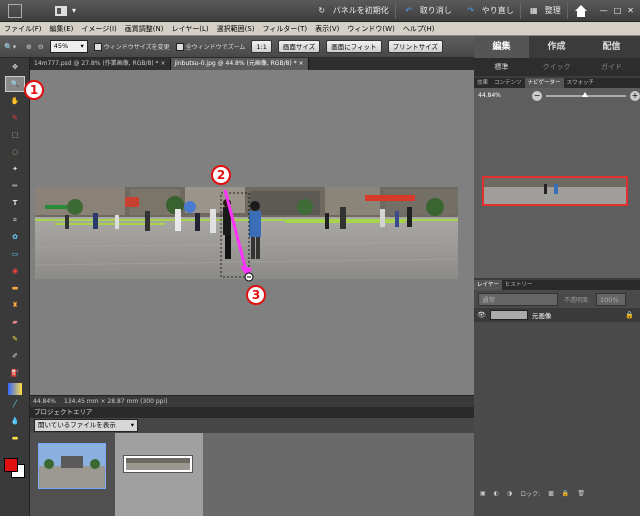 This screenshot has width=640, height=516. What do you see at coordinates (236, 29) in the screenshot?
I see `menu-select: 選択範囲(S)` at bounding box center [236, 29].